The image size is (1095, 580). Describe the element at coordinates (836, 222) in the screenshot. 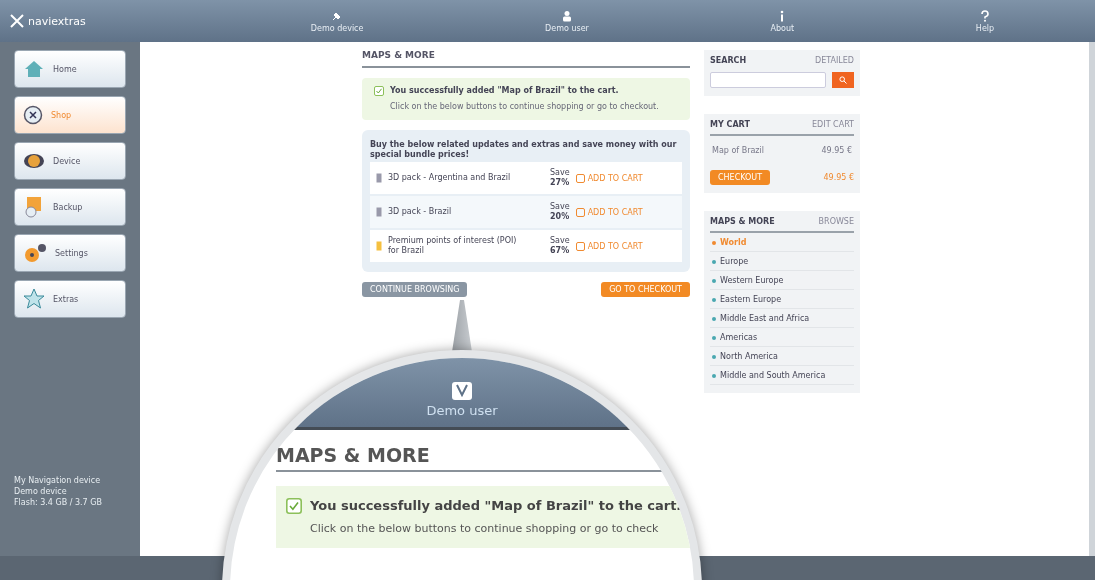

I see `browse-link: BROWSE` at that location.